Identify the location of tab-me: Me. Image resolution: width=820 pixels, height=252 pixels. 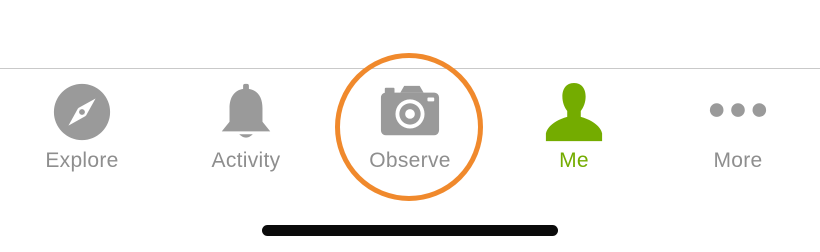
(574, 134).